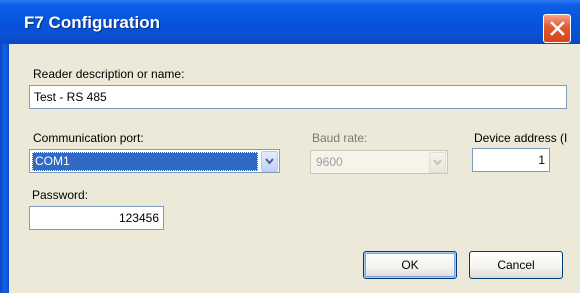 This screenshot has height=293, width=580. What do you see at coordinates (511, 160) in the screenshot?
I see `device-address-input: 1` at bounding box center [511, 160].